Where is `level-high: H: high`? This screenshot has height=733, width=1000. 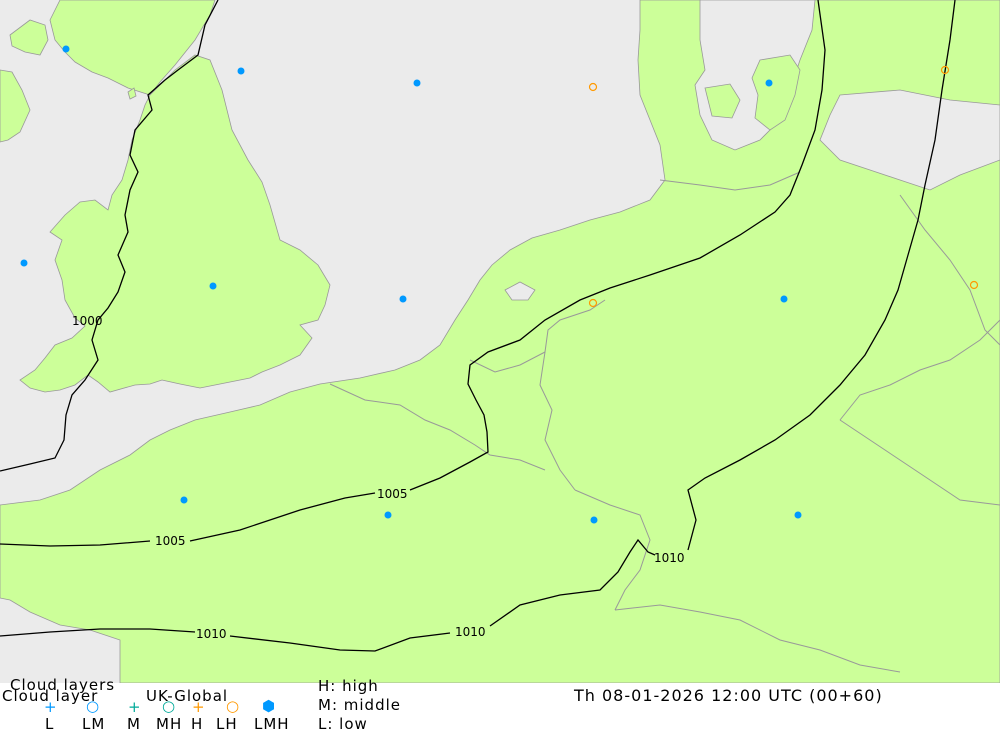
level-high: H: high is located at coordinates (348, 686).